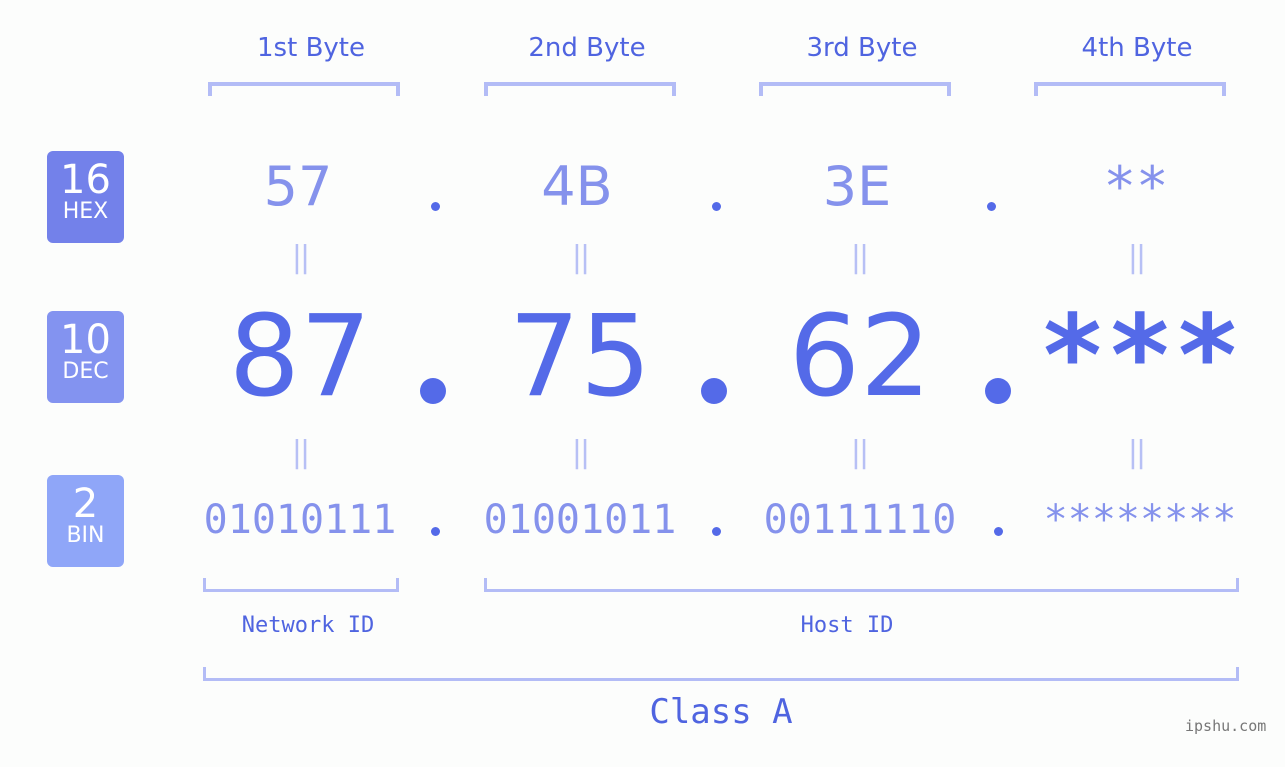 The height and width of the screenshot is (767, 1285). I want to click on bin-base: 2, so click(85, 504).